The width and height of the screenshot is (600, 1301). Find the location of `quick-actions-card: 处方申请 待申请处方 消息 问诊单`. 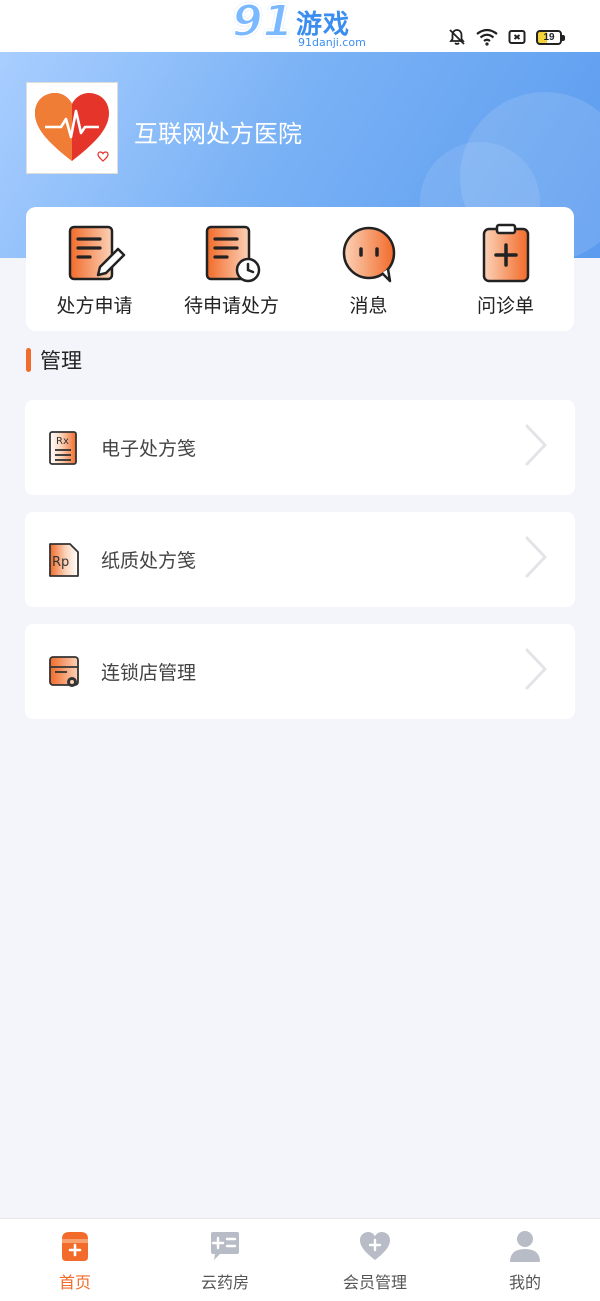

quick-actions-card: 处方申请 待申请处方 消息 问诊单 is located at coordinates (300, 269).